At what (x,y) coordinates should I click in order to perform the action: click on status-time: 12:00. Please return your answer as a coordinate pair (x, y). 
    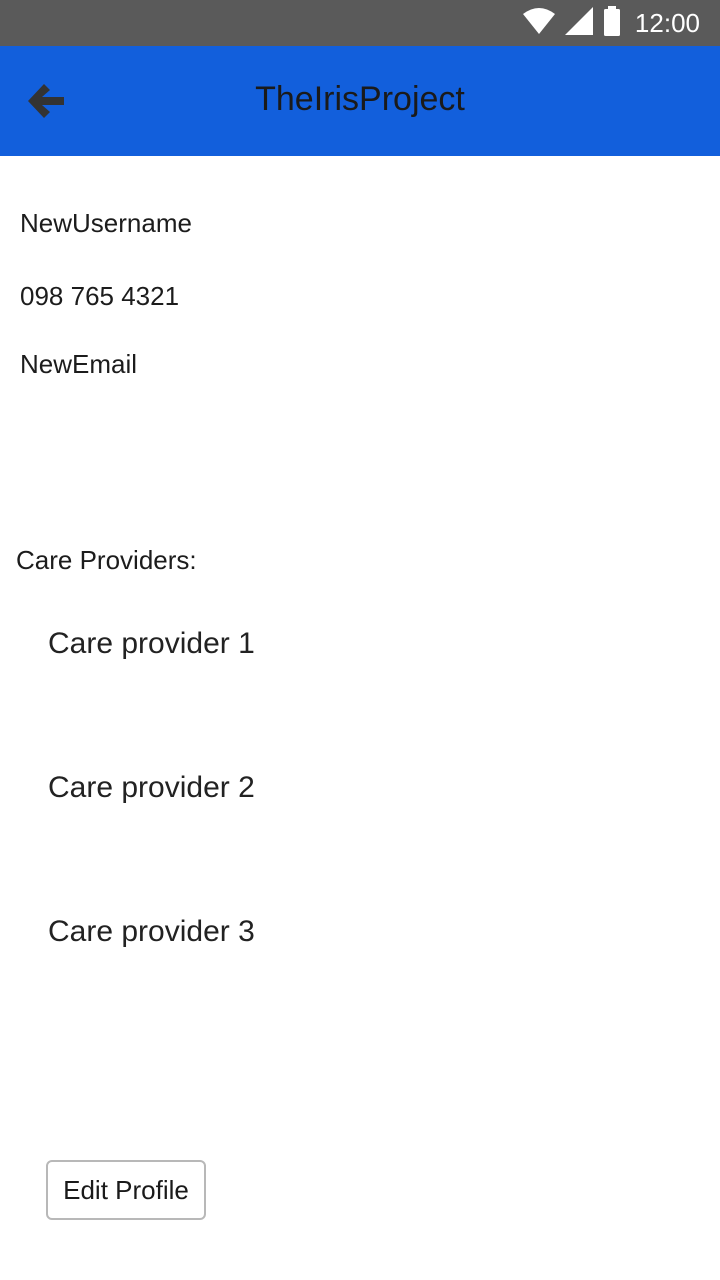
    Looking at the image, I should click on (667, 22).